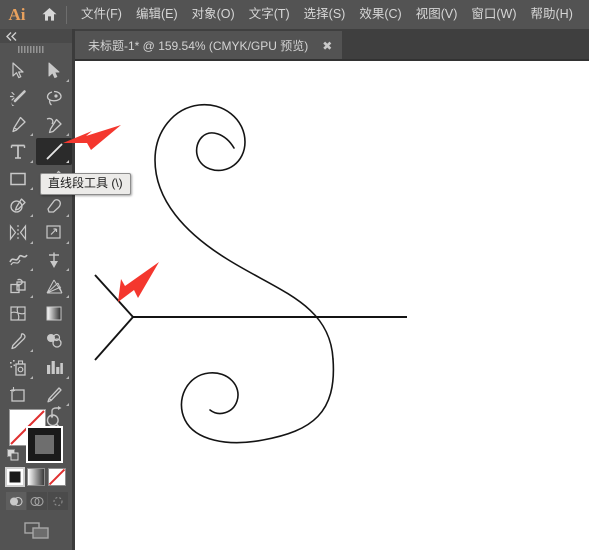 The width and height of the screenshot is (589, 550). What do you see at coordinates (13, 454) in the screenshot?
I see `default-fill-stroke-icon` at bounding box center [13, 454].